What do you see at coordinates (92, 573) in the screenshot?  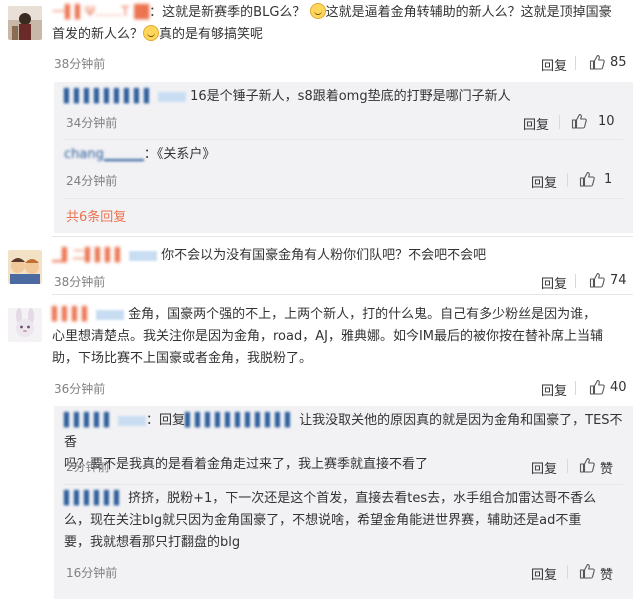 I see `timestamp: 16分钟前` at bounding box center [92, 573].